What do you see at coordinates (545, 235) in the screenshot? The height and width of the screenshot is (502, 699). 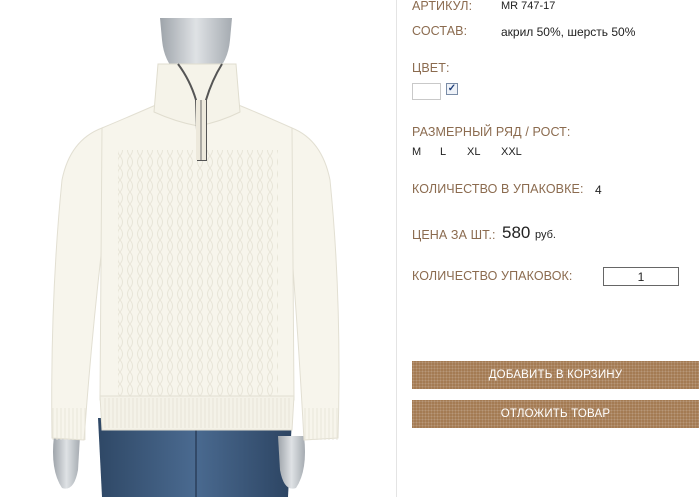 I see `price-currency: руб.` at bounding box center [545, 235].